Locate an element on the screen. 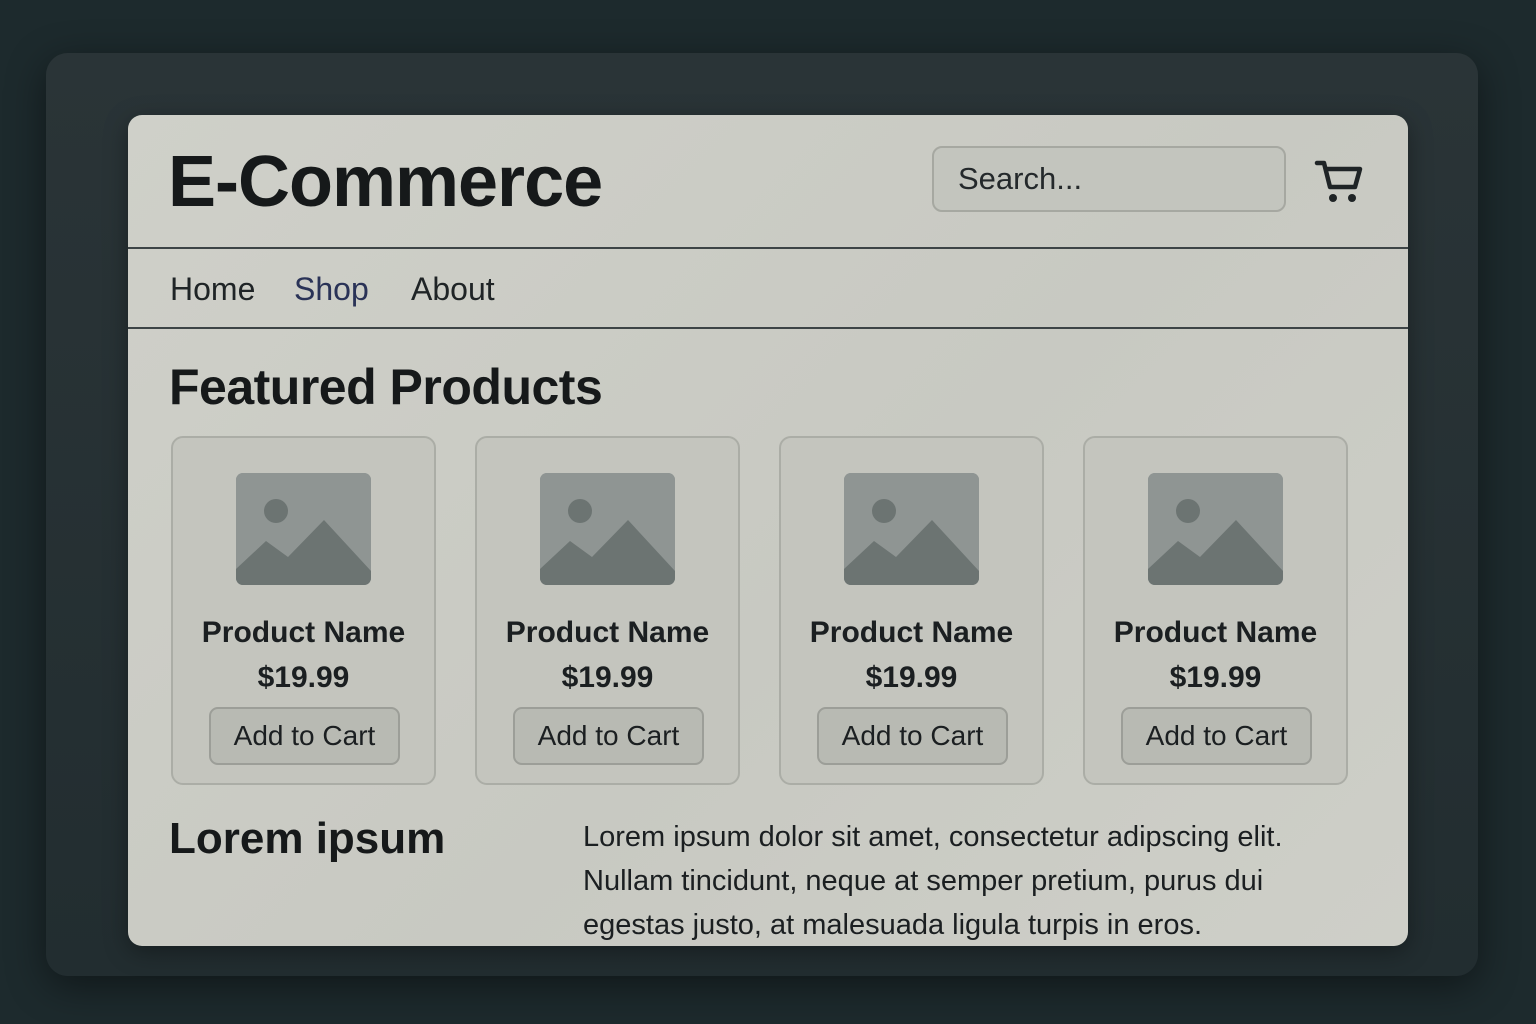 The width and height of the screenshot is (1536, 1024). section-title: Featured Products is located at coordinates (386, 387).